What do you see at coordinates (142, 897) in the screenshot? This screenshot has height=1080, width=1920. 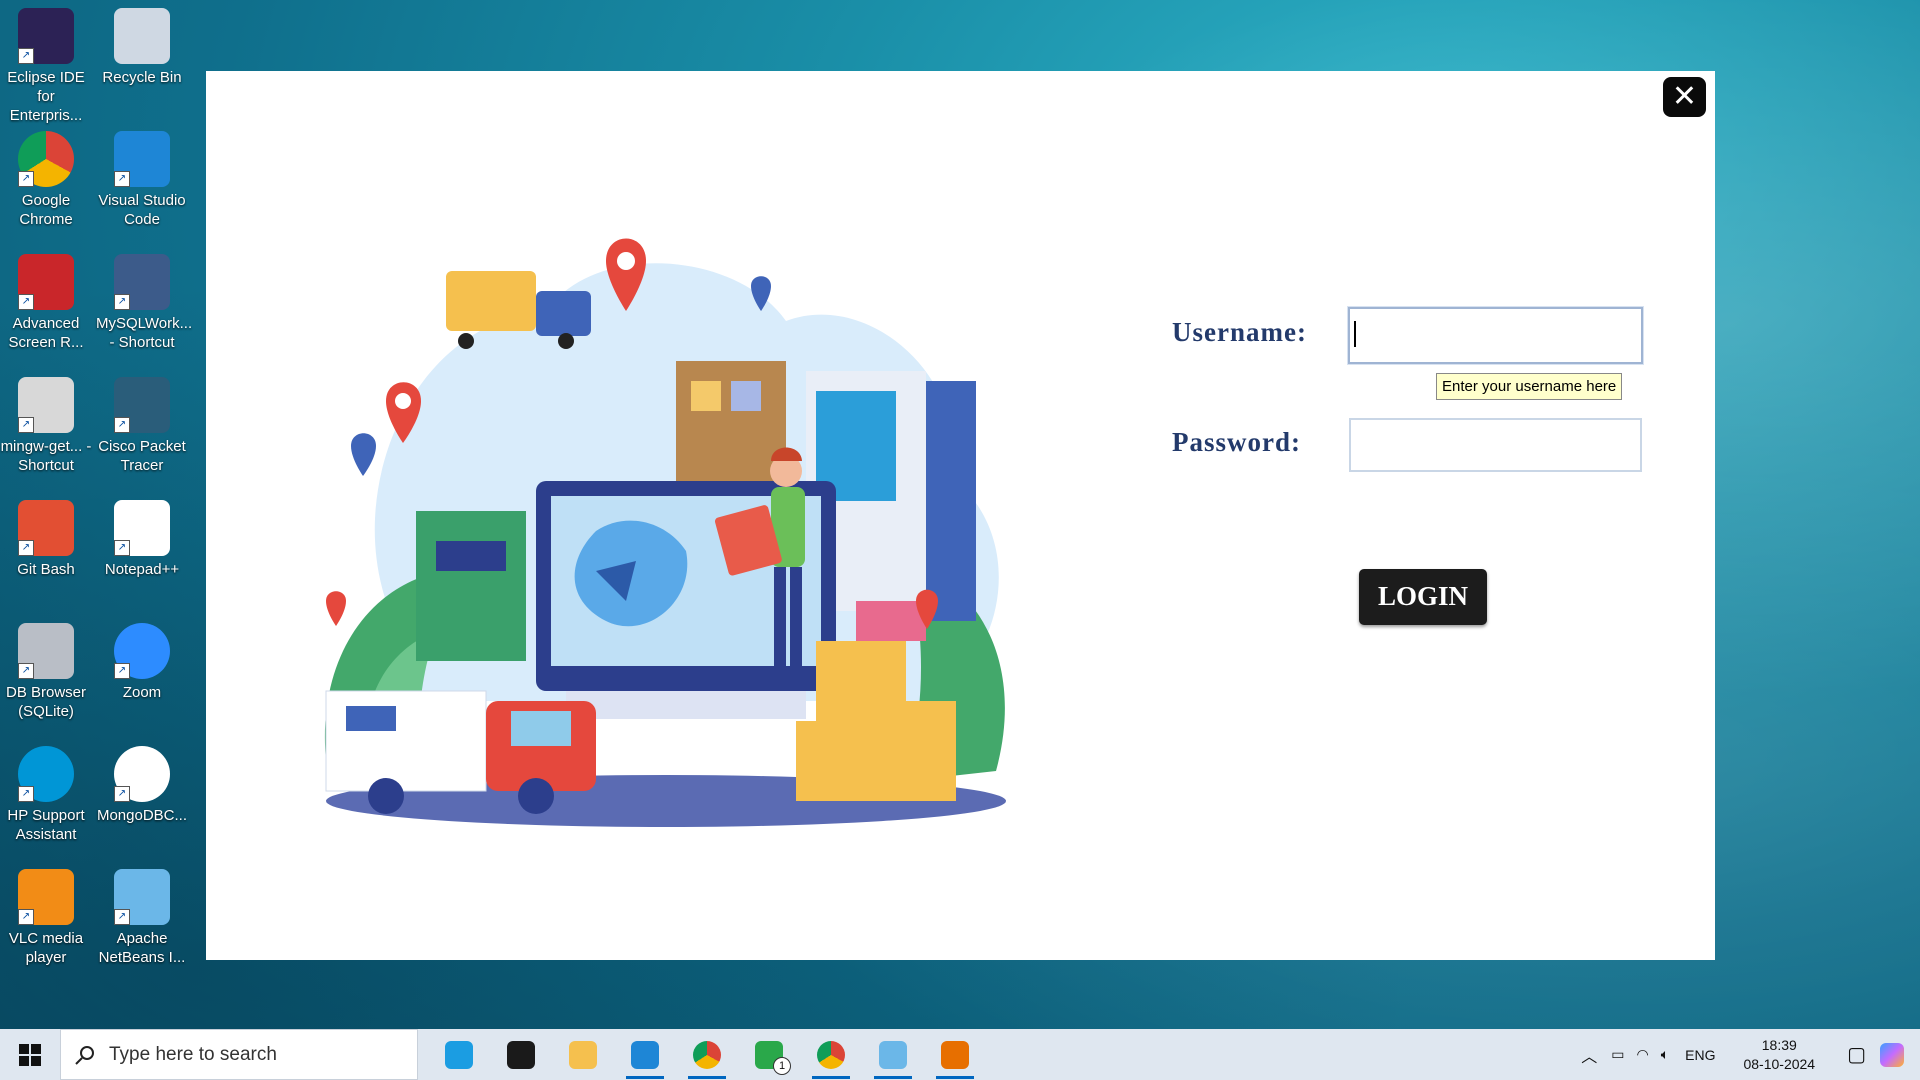 I see `netbeans-icon: ↗` at bounding box center [142, 897].